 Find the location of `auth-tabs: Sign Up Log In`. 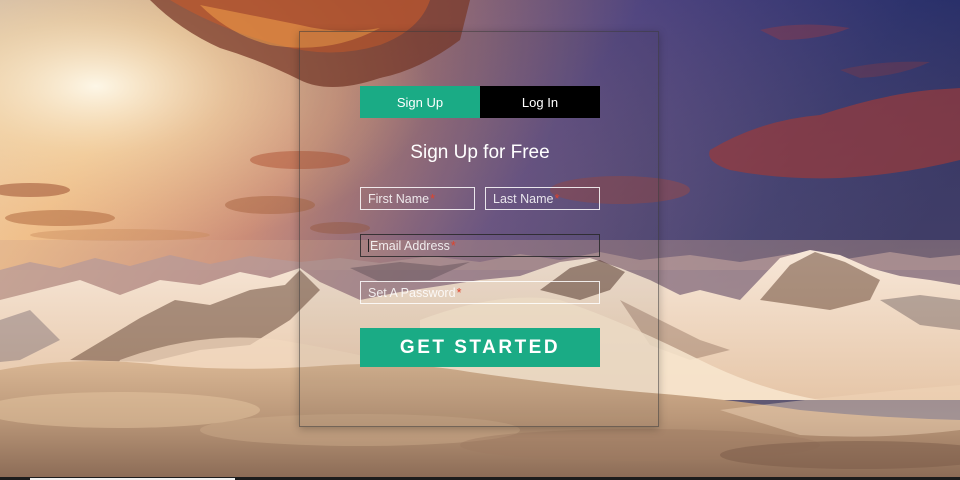

auth-tabs: Sign Up Log In is located at coordinates (480, 102).